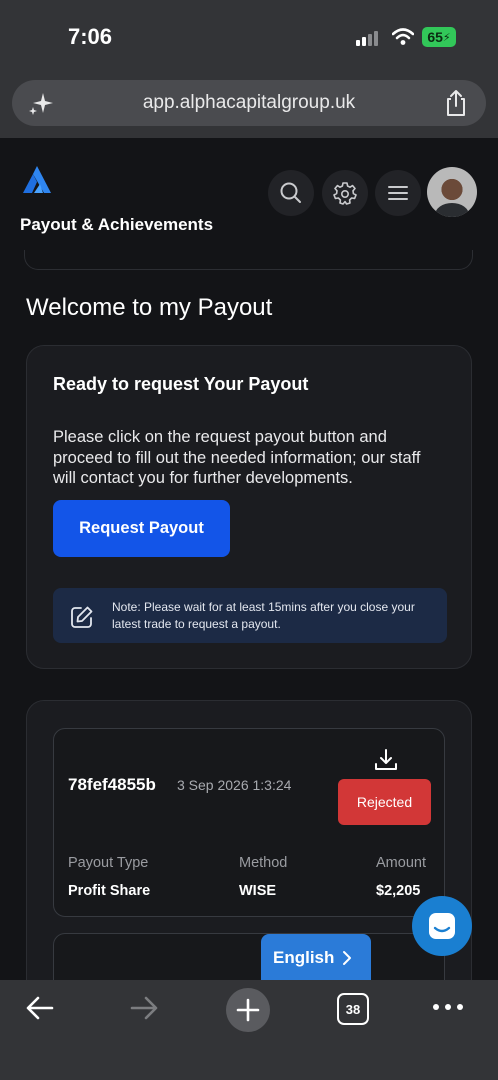  Describe the element at coordinates (304, 957) in the screenshot. I see `language-label: English` at that location.